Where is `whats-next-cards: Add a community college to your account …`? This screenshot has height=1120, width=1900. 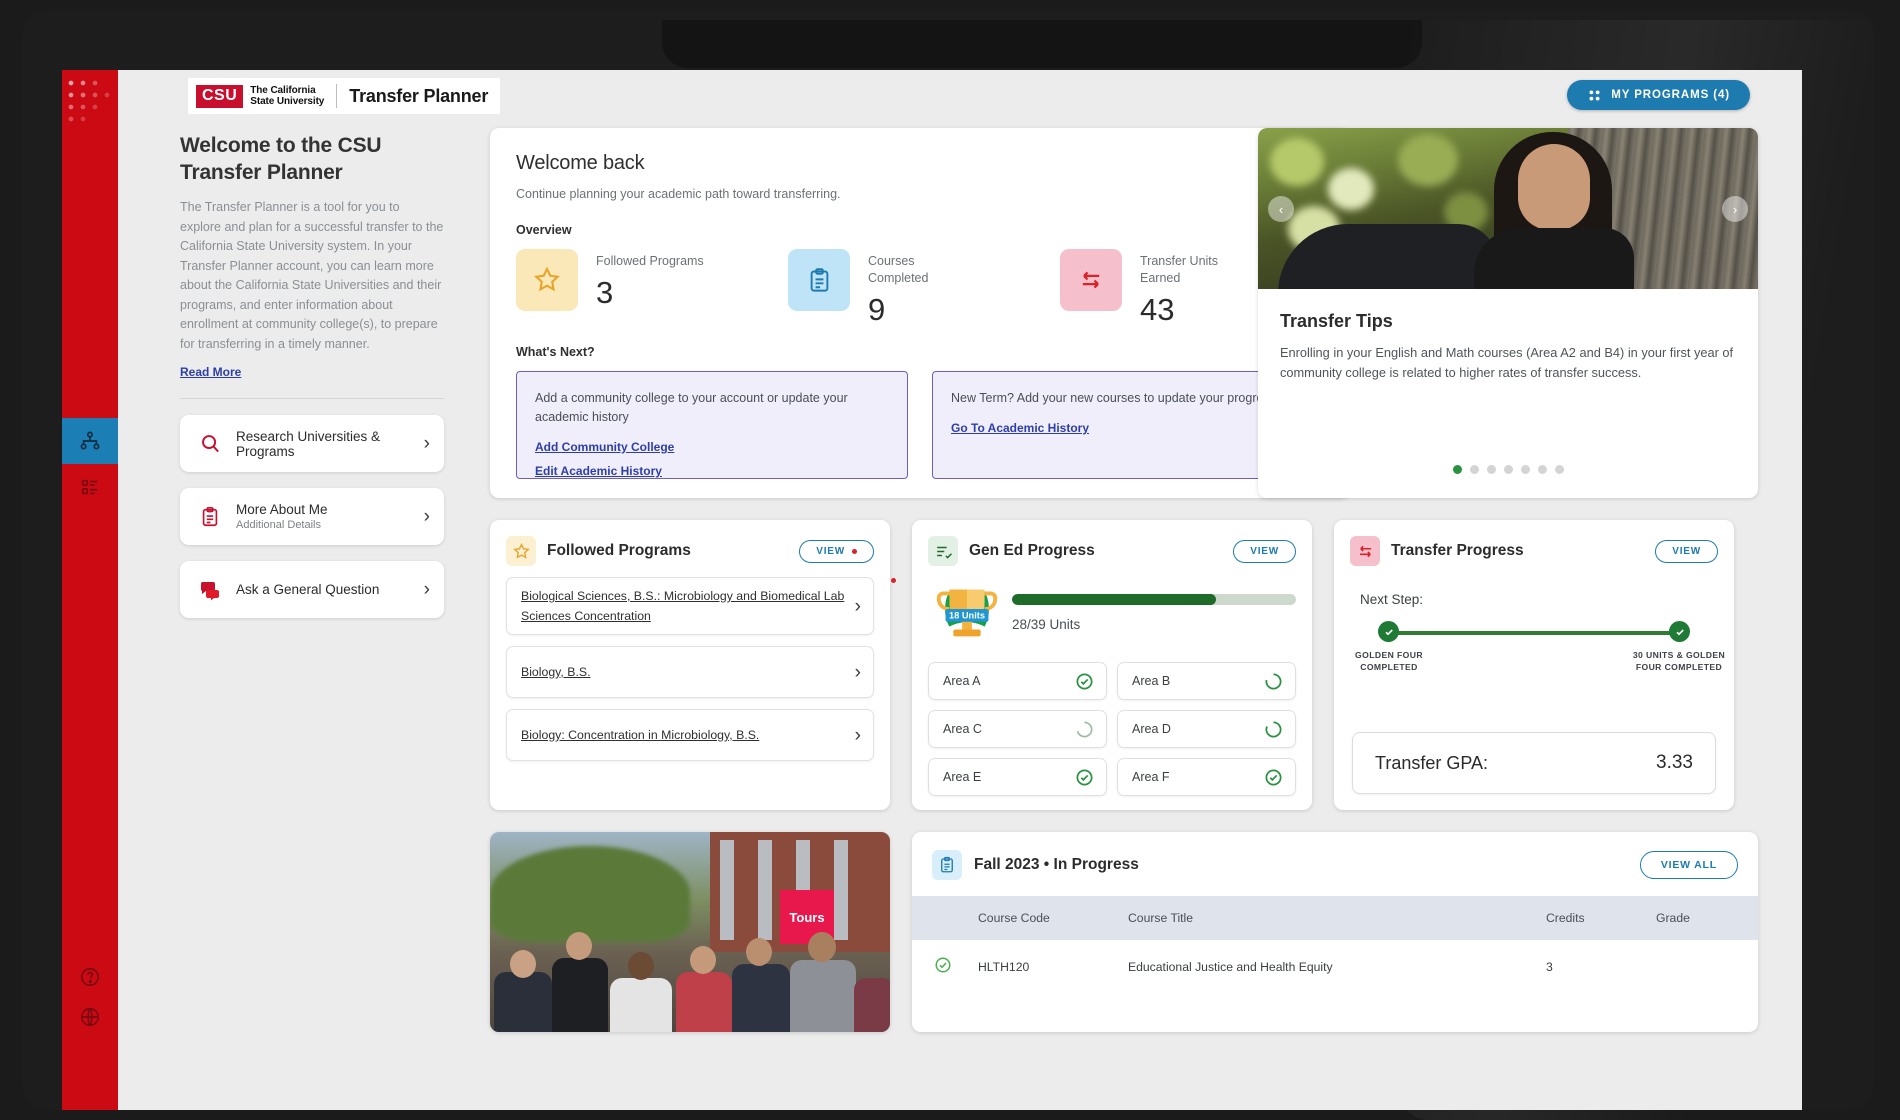 whats-next-cards: Add a community college to your account … is located at coordinates (920, 425).